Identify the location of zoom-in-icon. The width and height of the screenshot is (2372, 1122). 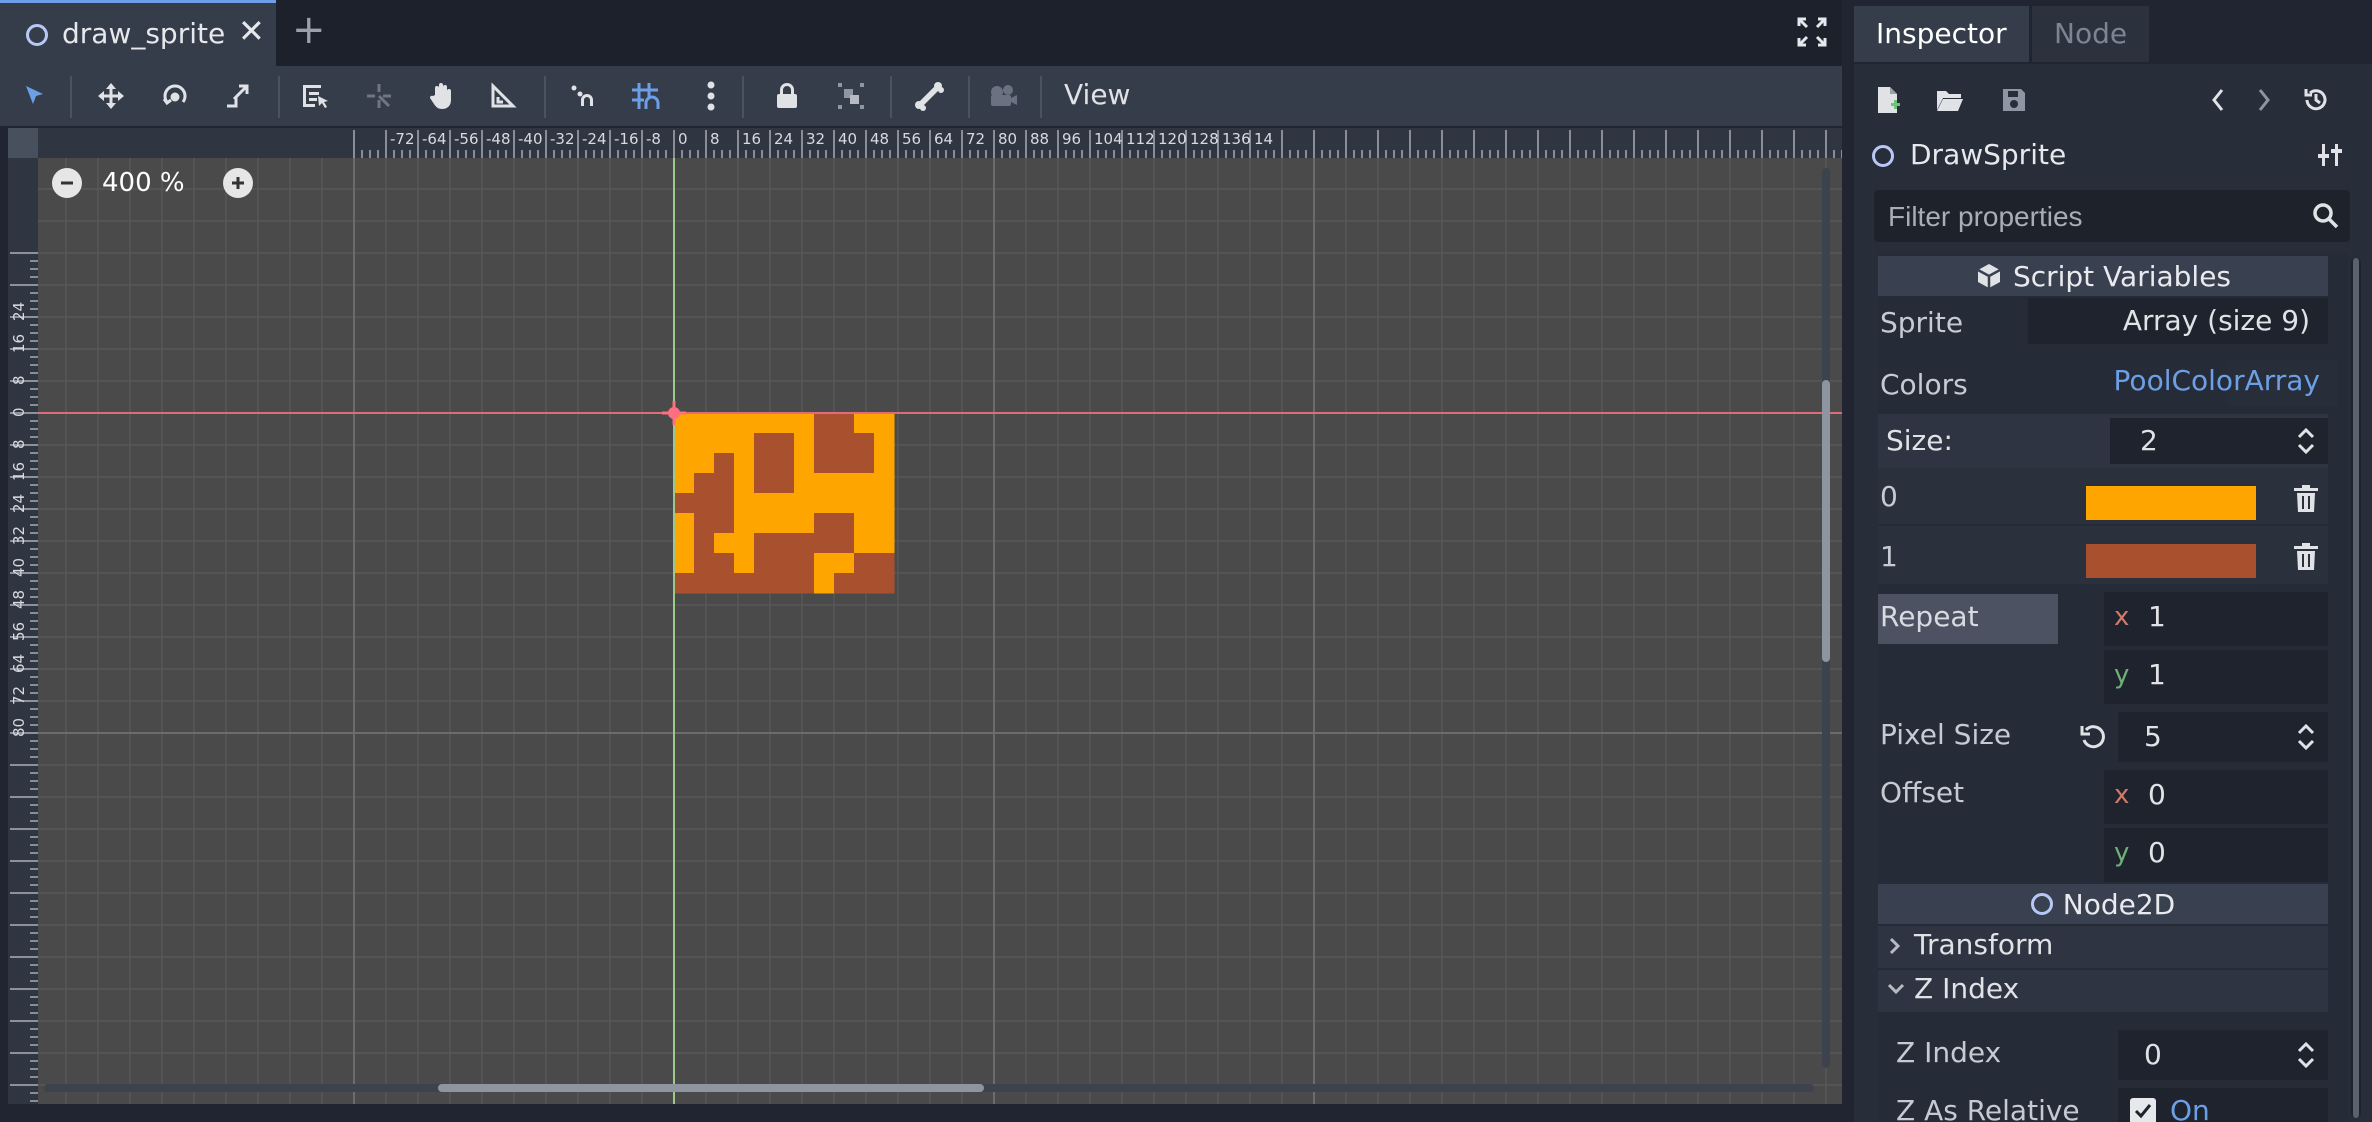
(237, 183).